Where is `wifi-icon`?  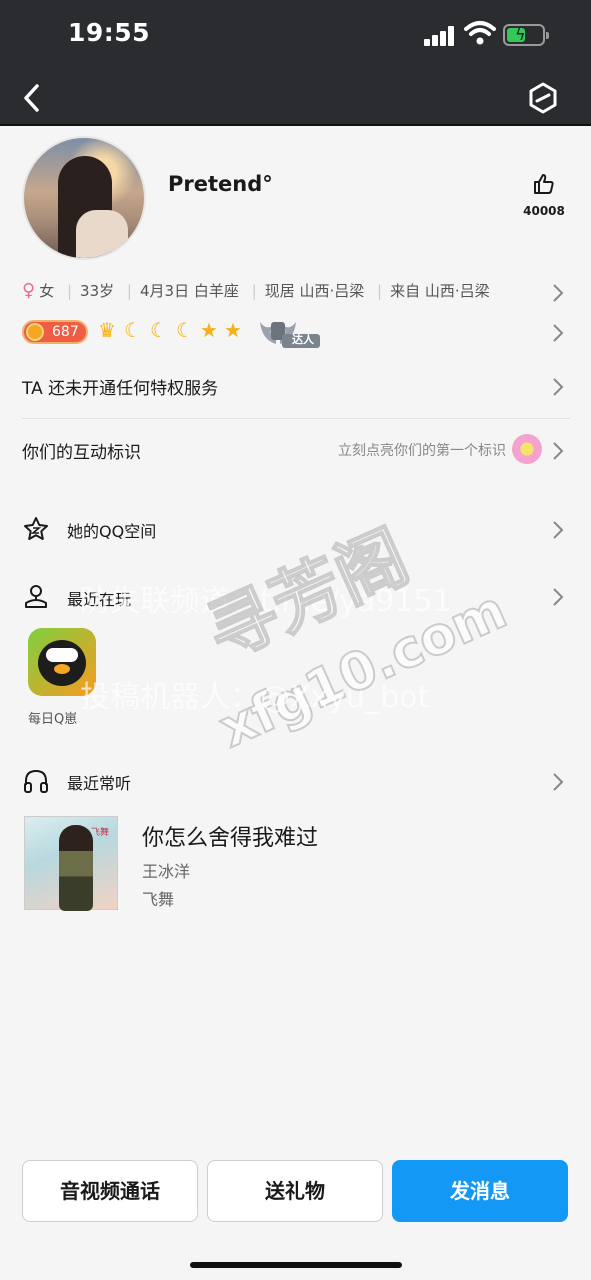
wifi-icon is located at coordinates (480, 33).